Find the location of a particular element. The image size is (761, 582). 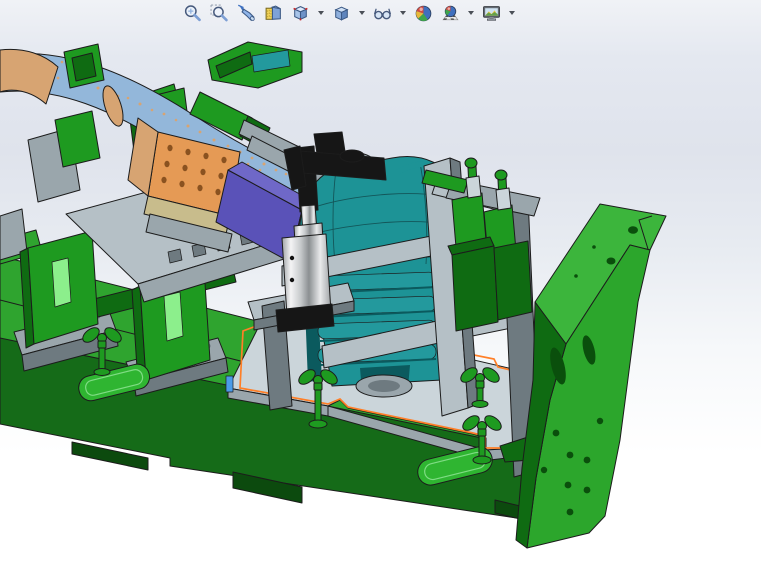

previous-view-button is located at coordinates (246, 13).